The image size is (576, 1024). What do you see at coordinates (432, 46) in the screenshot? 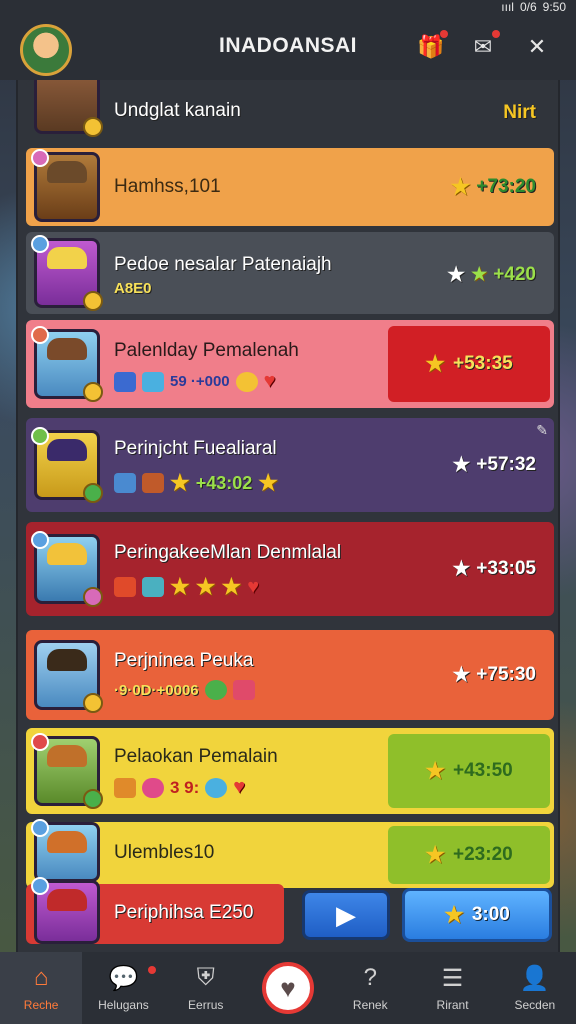
I see `gift-icon: 🎁` at bounding box center [432, 46].